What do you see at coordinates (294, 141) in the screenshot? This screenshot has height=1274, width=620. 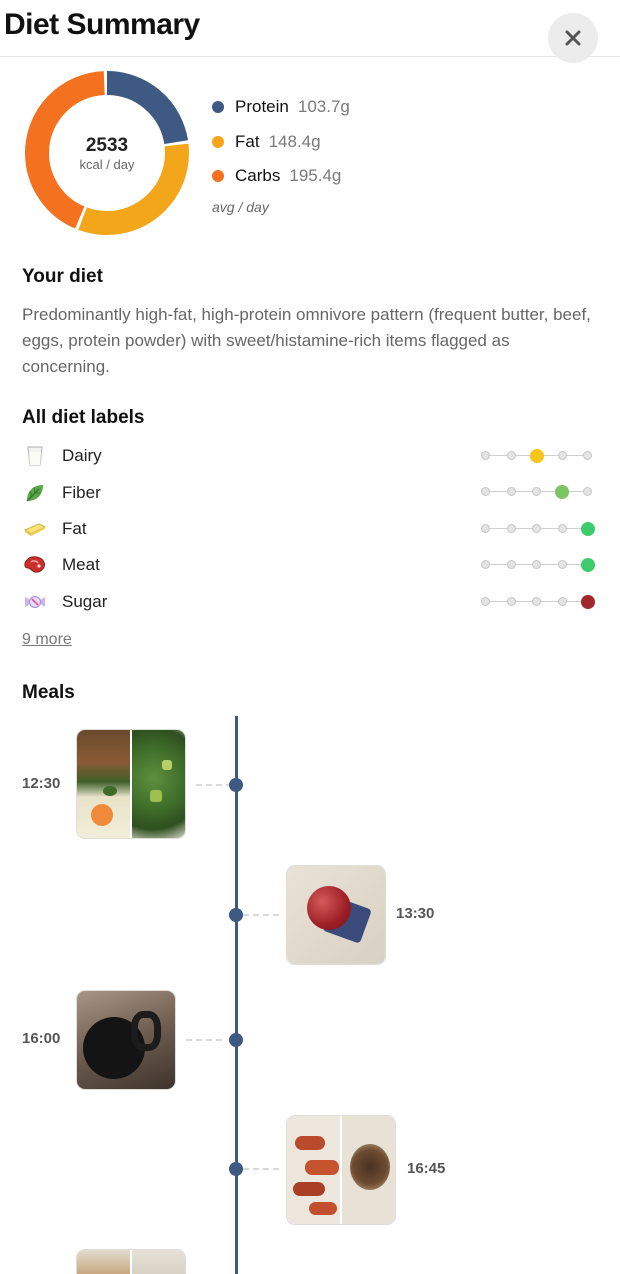 I see `legend-value: 148.4g` at bounding box center [294, 141].